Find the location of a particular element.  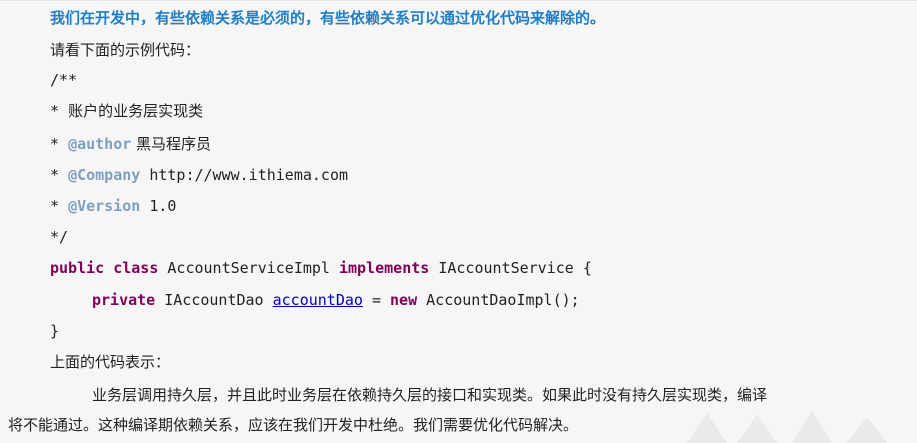

code-line-version: * @Version 1.0 is located at coordinates (113, 206).